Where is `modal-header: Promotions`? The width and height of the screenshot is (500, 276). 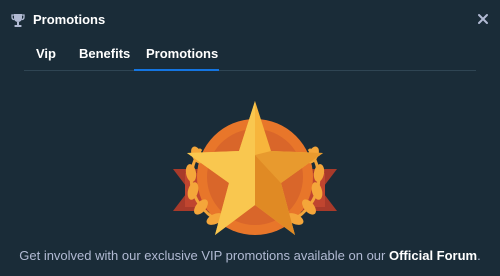 modal-header: Promotions is located at coordinates (250, 20).